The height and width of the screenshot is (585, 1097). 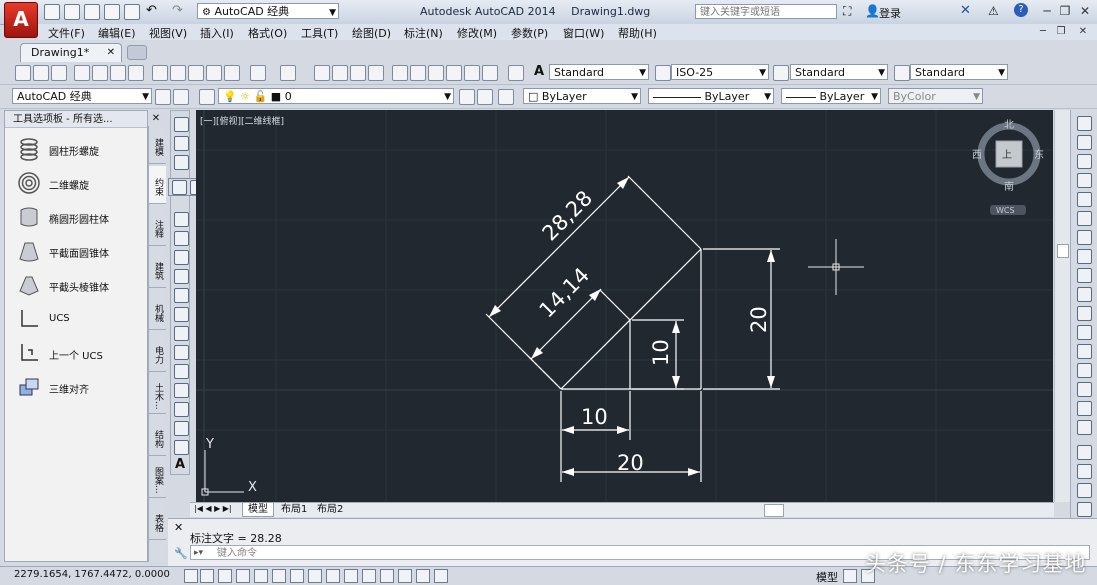 What do you see at coordinates (181, 295) in the screenshot?
I see `ellipse-icon` at bounding box center [181, 295].